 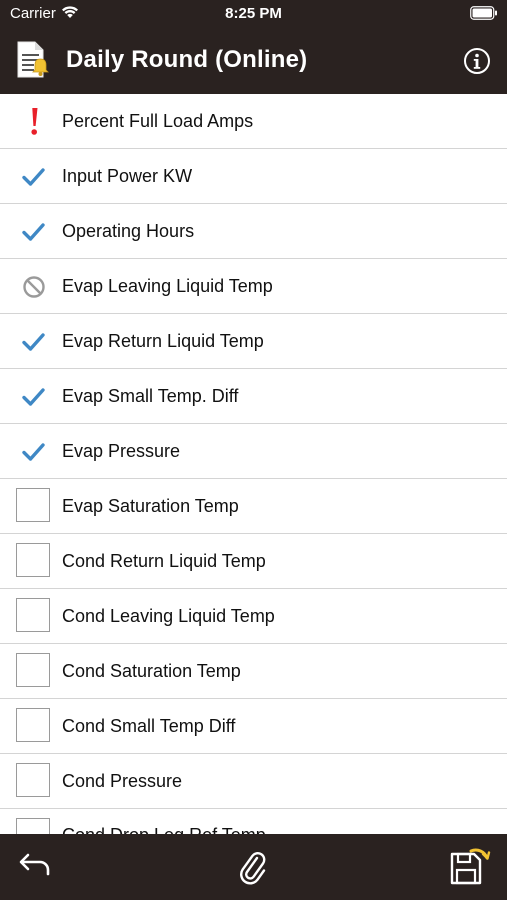 I want to click on paperclip-icon, so click(x=253, y=869).